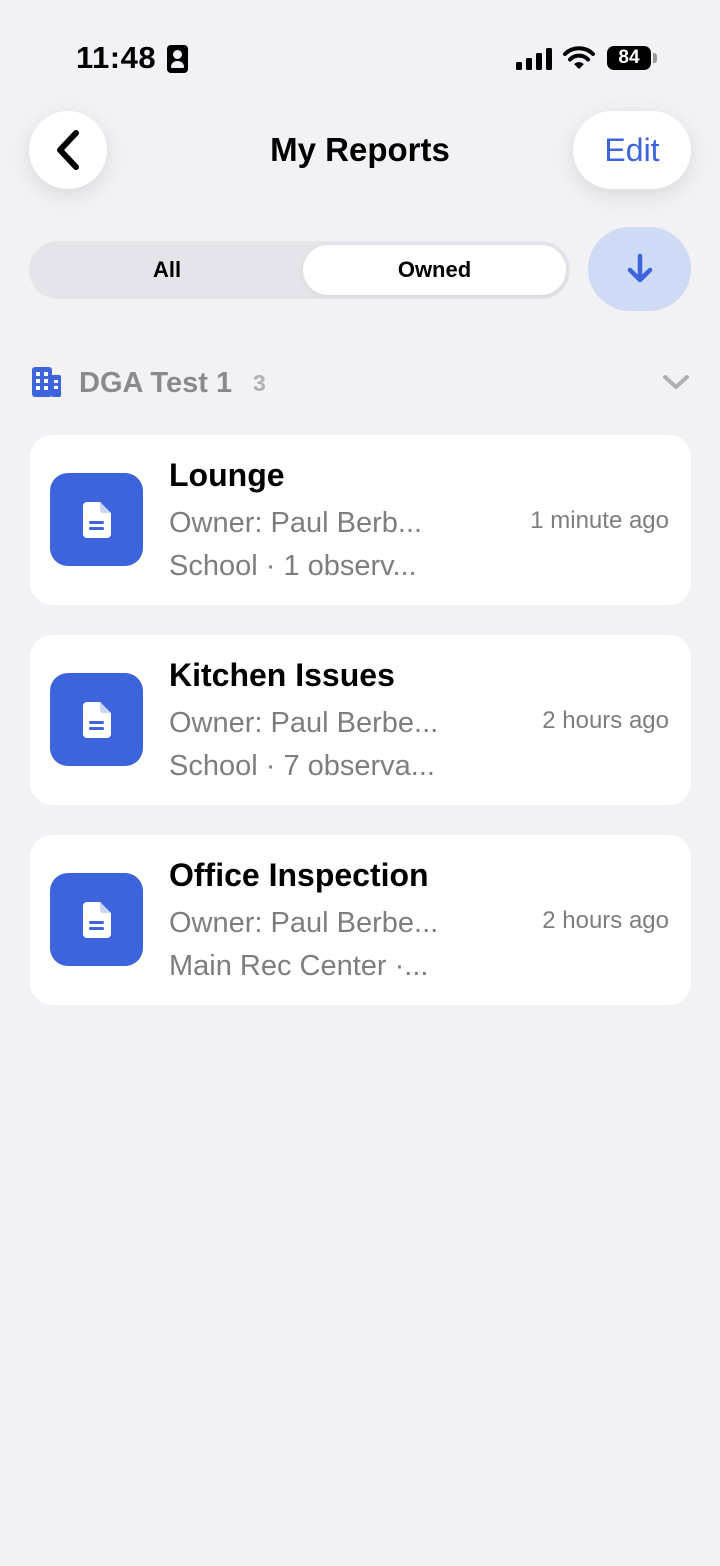  I want to click on group-count: 3, so click(259, 383).